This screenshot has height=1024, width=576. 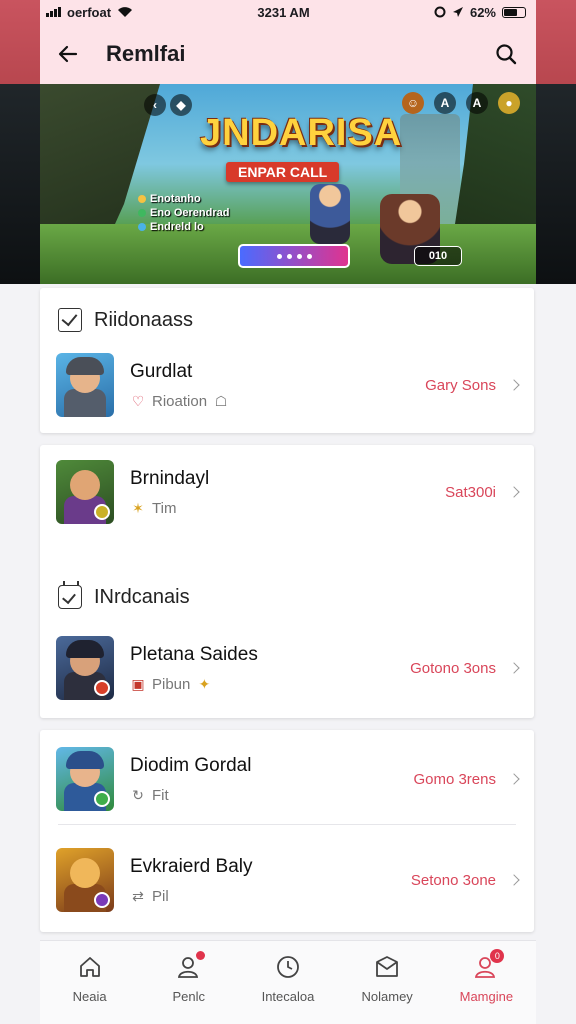 What do you see at coordinates (288, 967) in the screenshot?
I see `clock-icon` at bounding box center [288, 967].